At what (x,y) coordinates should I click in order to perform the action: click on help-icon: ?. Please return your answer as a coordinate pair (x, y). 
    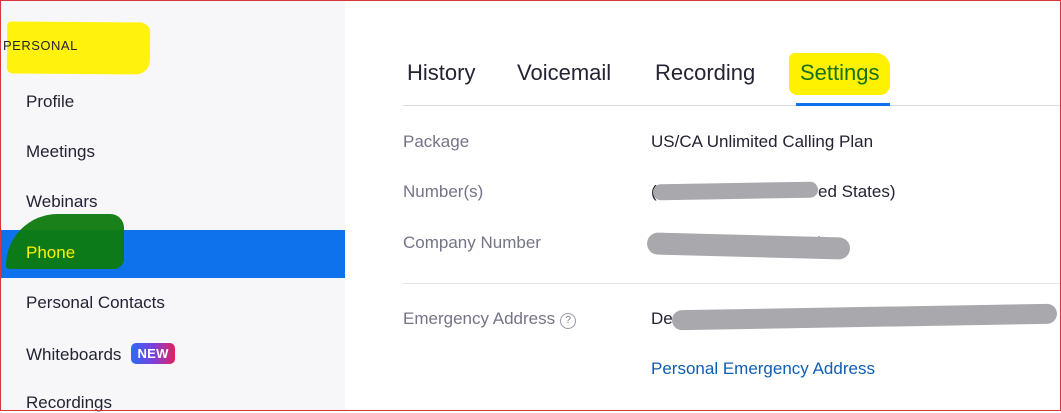
    Looking at the image, I should click on (568, 321).